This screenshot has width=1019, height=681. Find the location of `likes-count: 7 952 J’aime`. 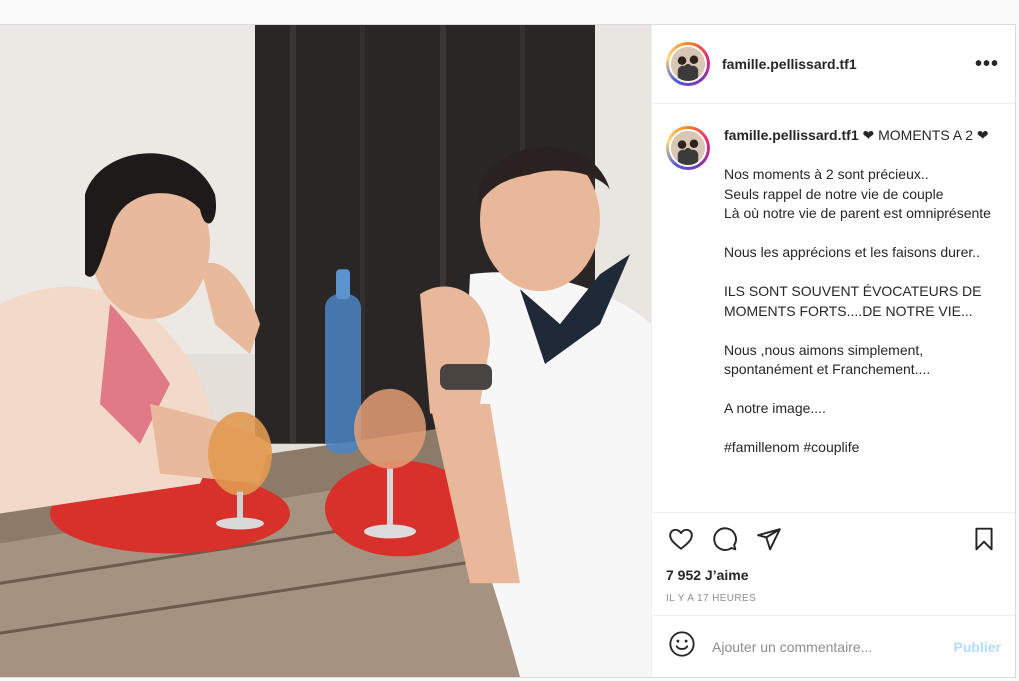

likes-count: 7 952 J’aime is located at coordinates (832, 575).